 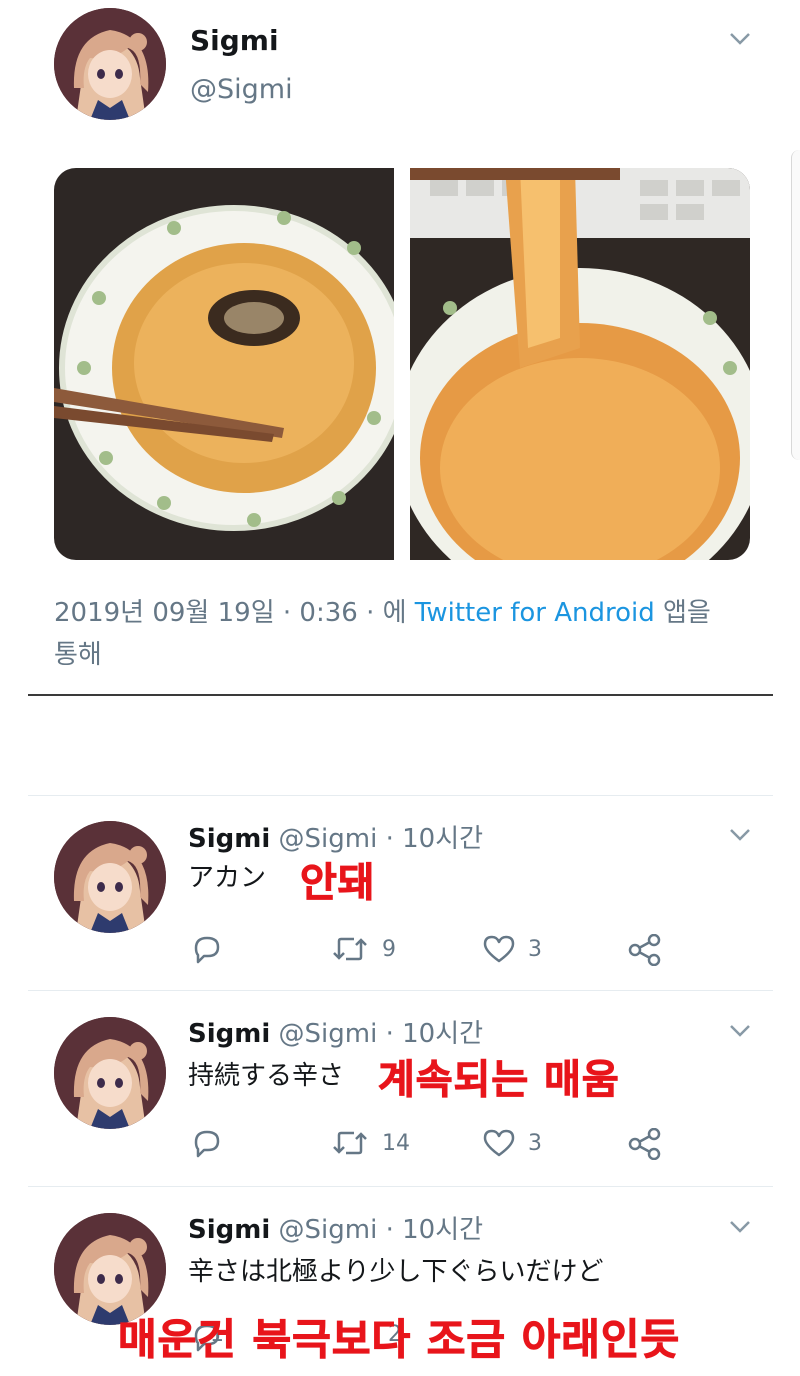 What do you see at coordinates (399, 1340) in the screenshot?
I see `translation-caption: 매운건 북극보다 조금 아래인듯` at bounding box center [399, 1340].